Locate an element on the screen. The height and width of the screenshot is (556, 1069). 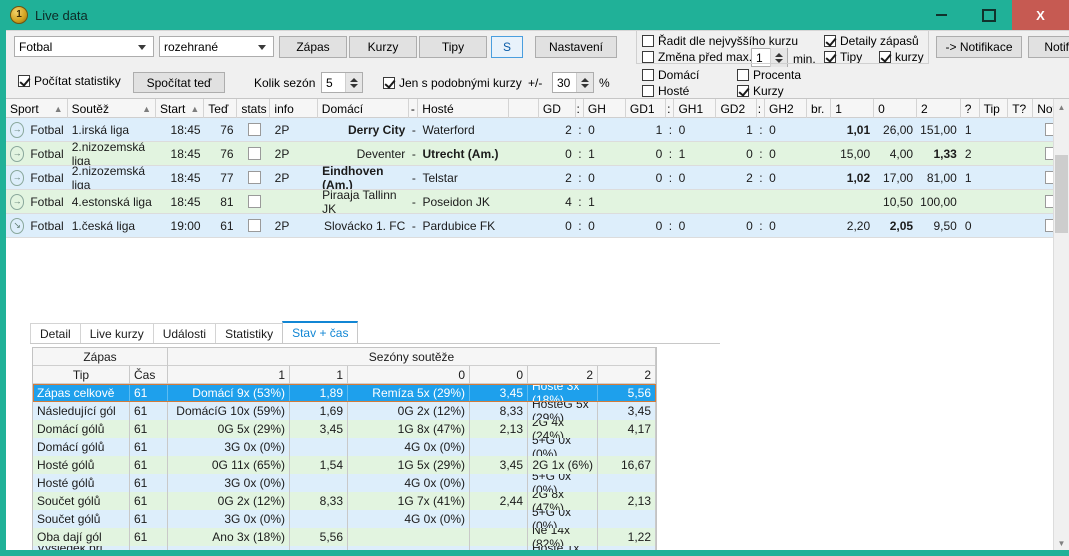
col-gd1: GD1 is located at coordinates (646, 108).